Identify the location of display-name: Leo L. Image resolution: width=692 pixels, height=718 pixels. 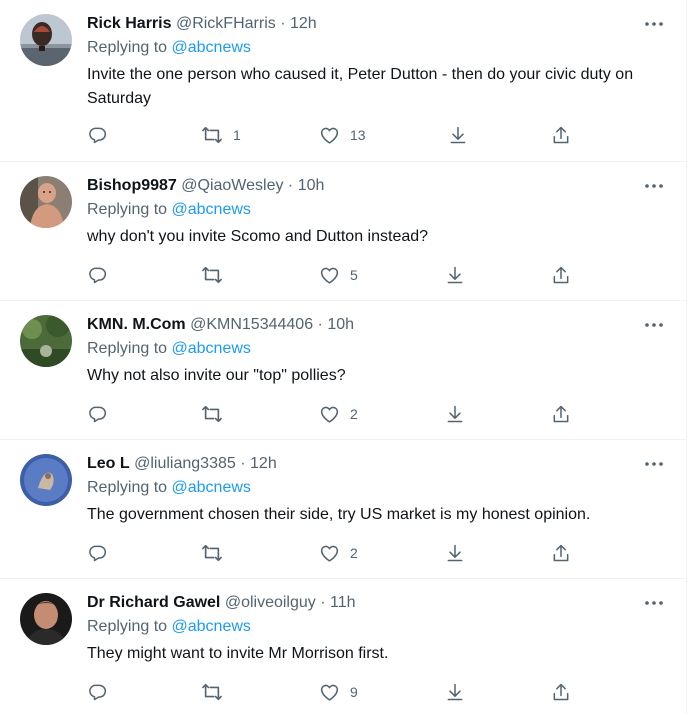
(108, 463).